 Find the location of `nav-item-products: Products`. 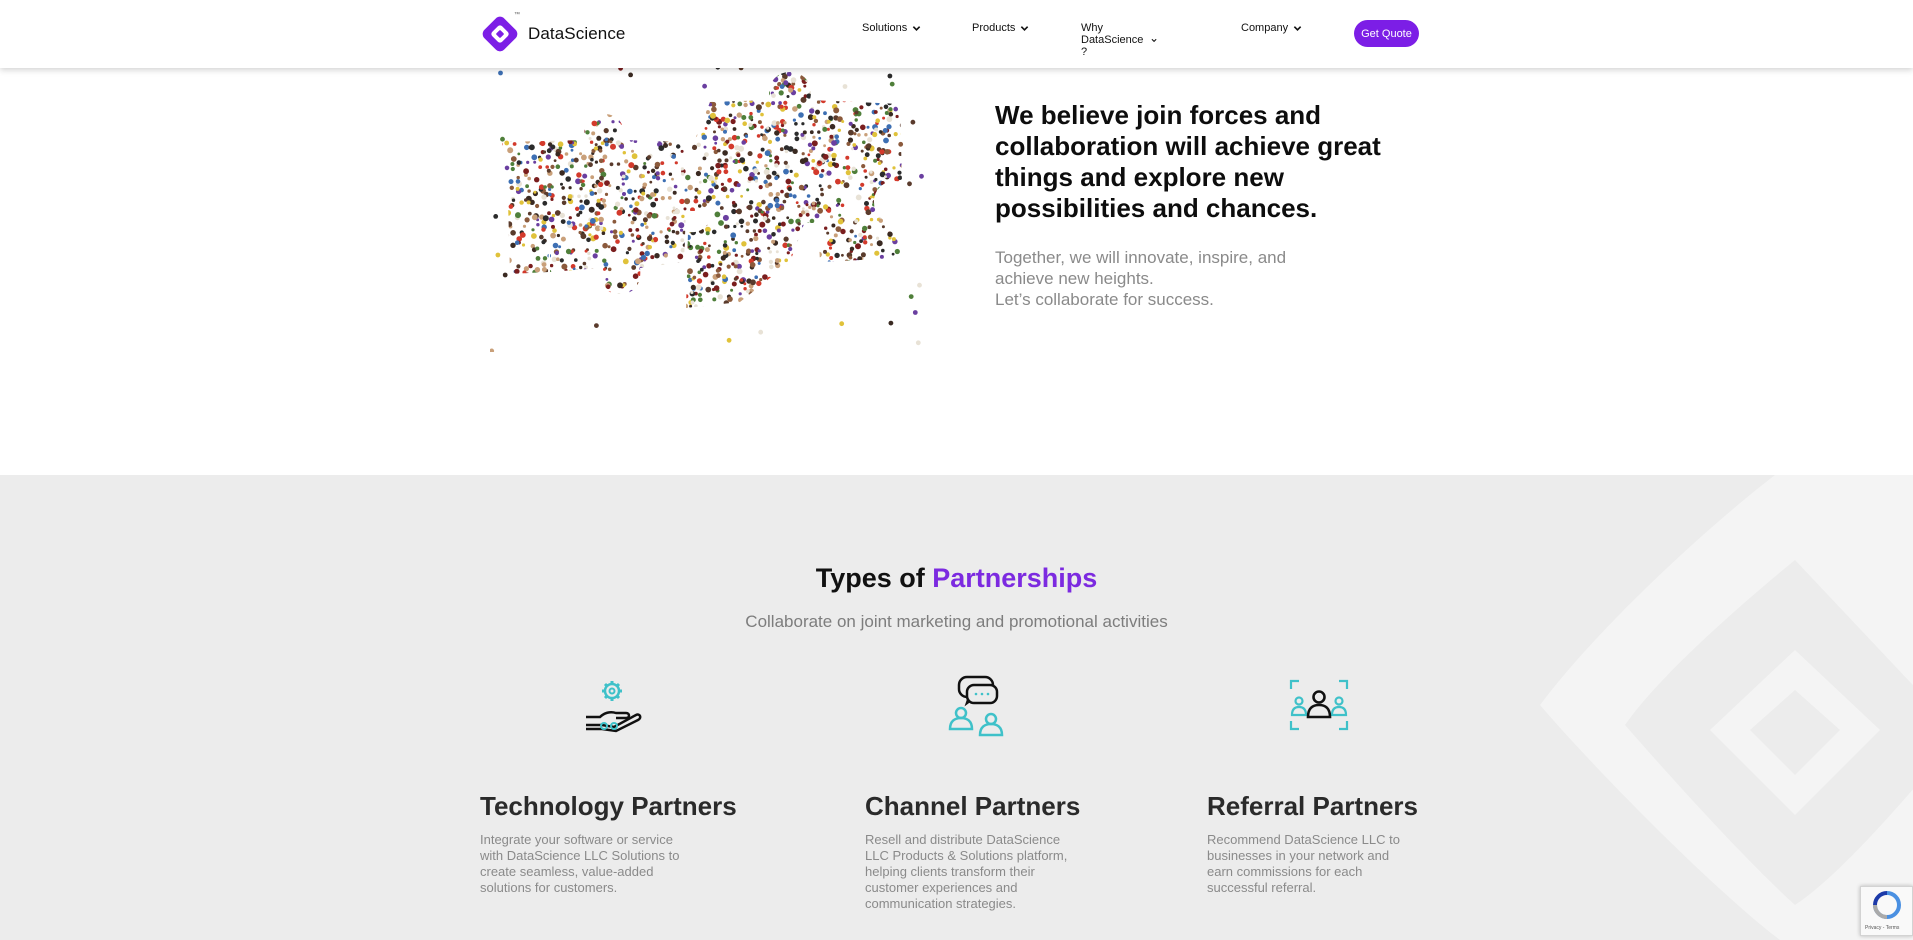

nav-item-products: Products is located at coordinates (1000, 28).